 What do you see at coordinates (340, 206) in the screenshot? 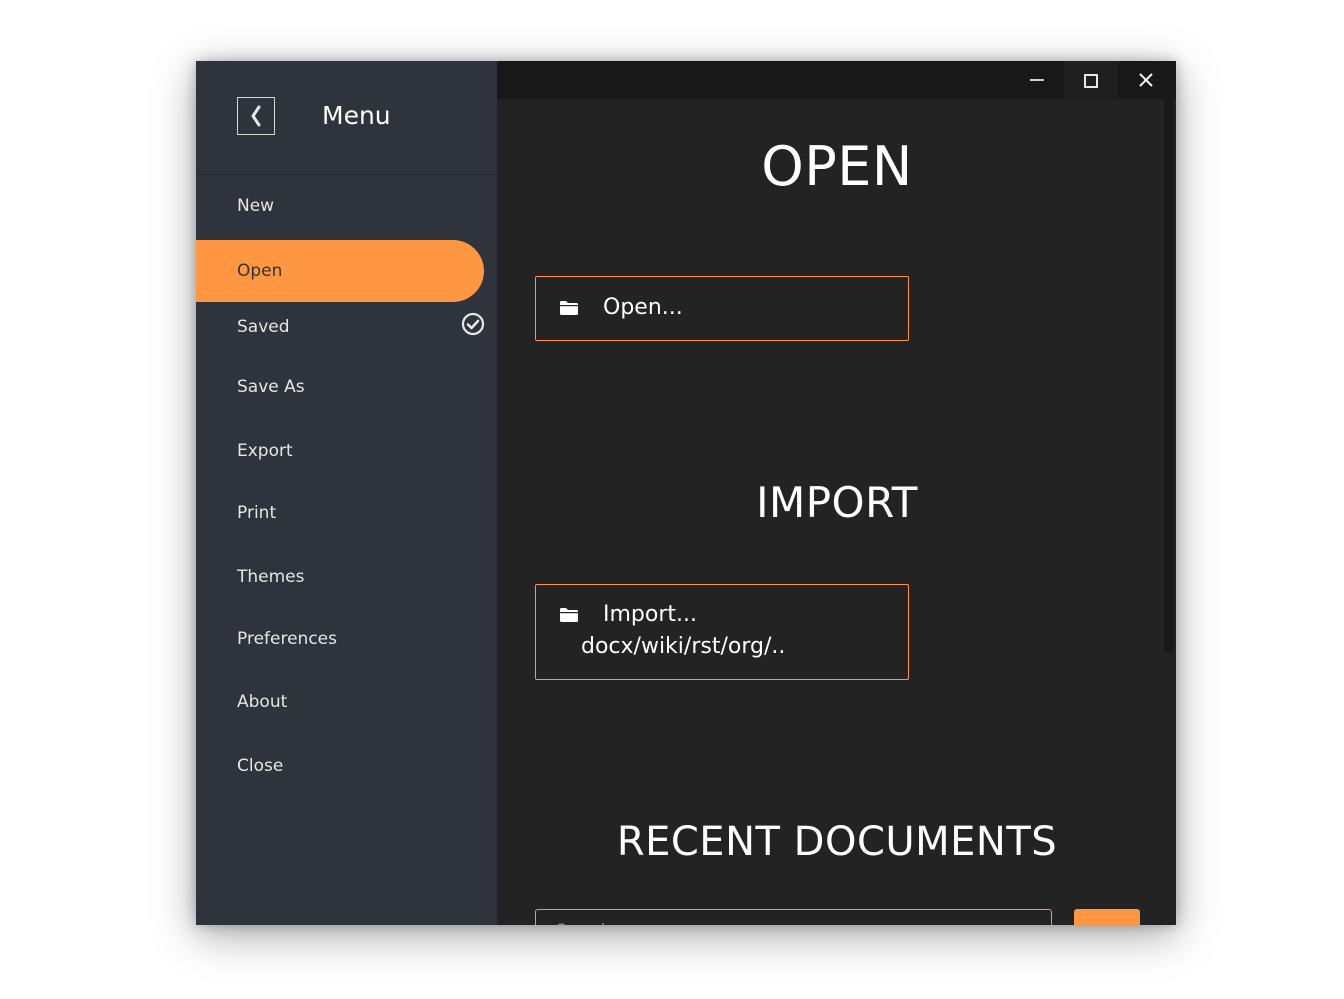
I see `sidebar-item-new: New` at bounding box center [340, 206].